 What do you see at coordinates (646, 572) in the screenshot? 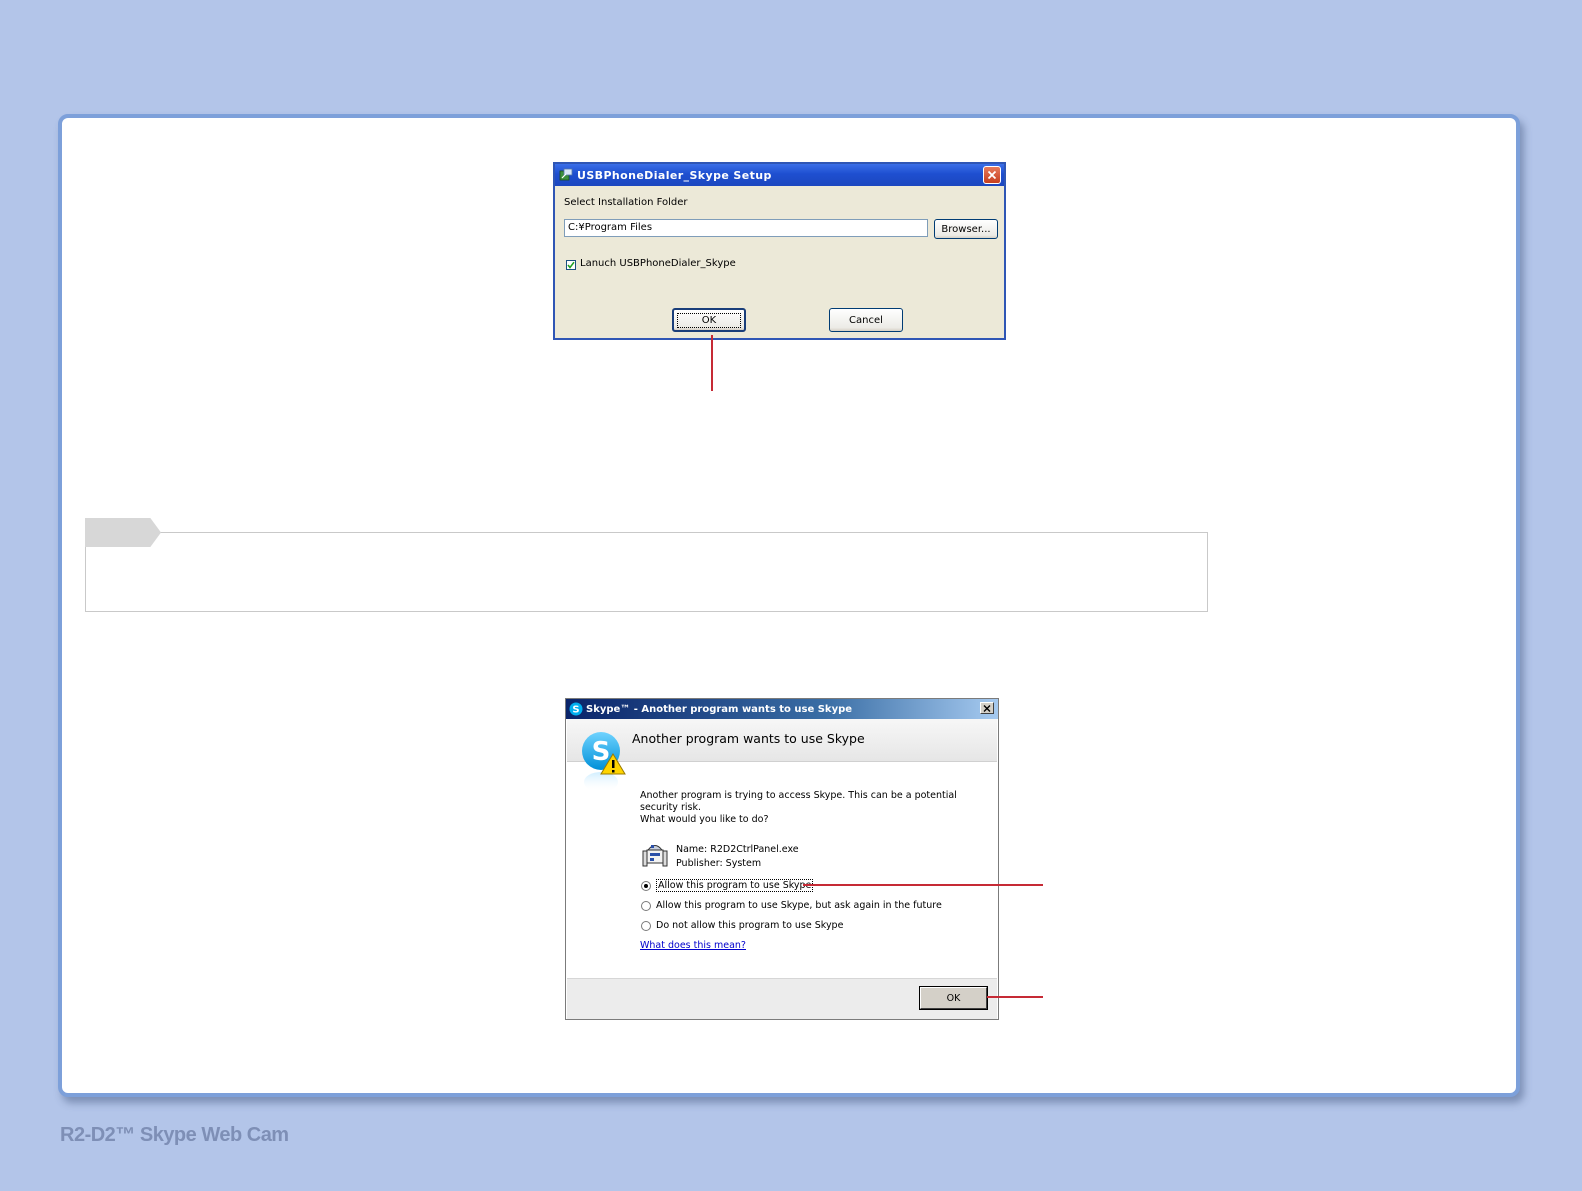
I see `note-box` at bounding box center [646, 572].